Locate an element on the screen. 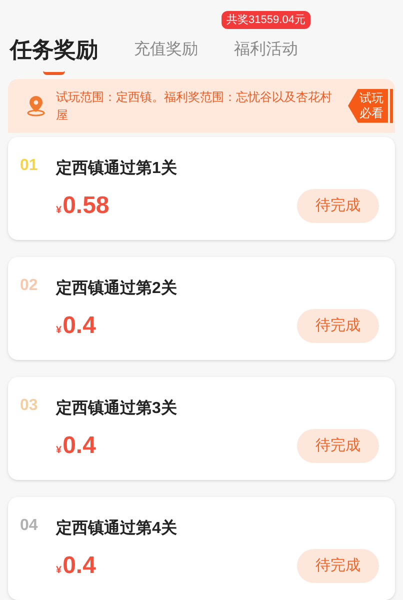 Image resolution: width=403 pixels, height=600 pixels. task-number: 04 is located at coordinates (29, 526).